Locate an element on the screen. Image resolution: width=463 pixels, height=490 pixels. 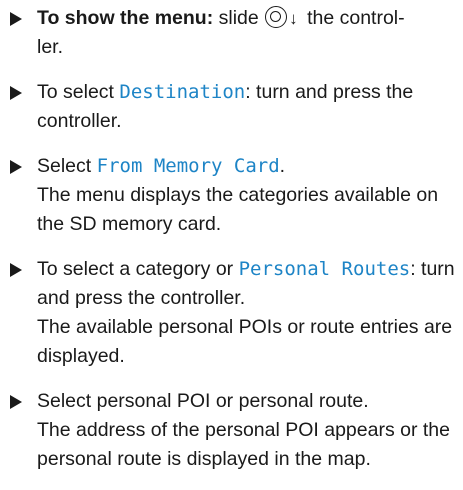
menu-term-from-memory-card: From Memory Card is located at coordinates (188, 166).